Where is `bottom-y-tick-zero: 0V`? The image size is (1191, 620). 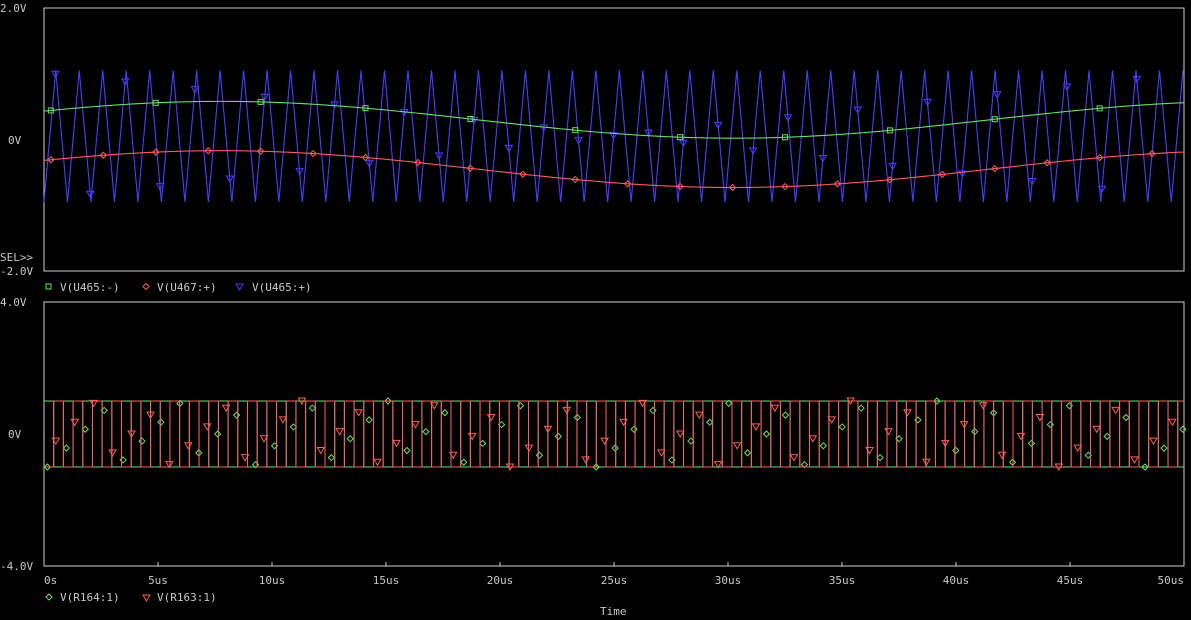 bottom-y-tick-zero: 0V is located at coordinates (15, 434).